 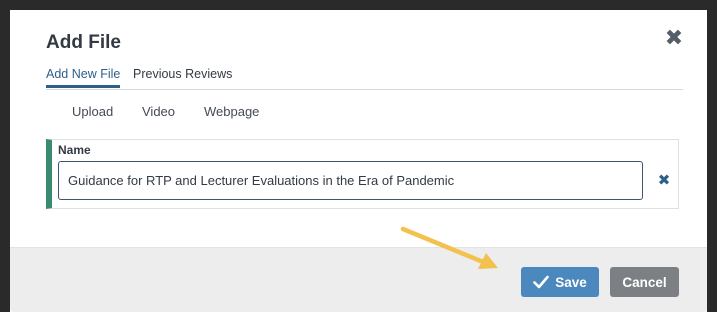 What do you see at coordinates (541, 282) in the screenshot?
I see `check-icon` at bounding box center [541, 282].